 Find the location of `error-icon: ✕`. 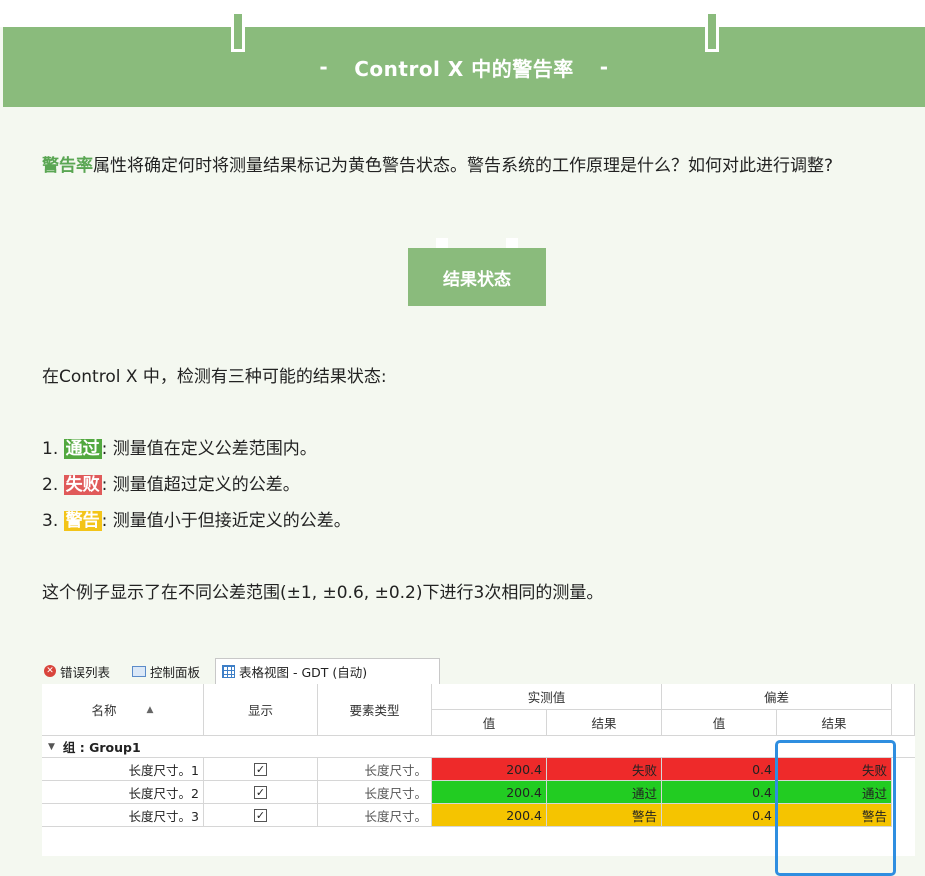

error-icon: ✕ is located at coordinates (50, 671).